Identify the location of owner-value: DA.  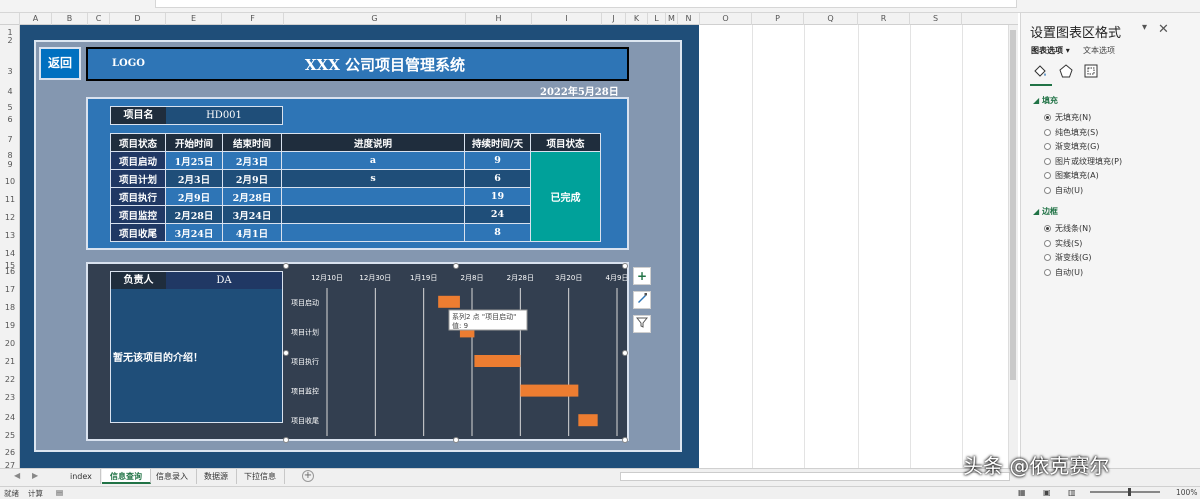
(224, 280).